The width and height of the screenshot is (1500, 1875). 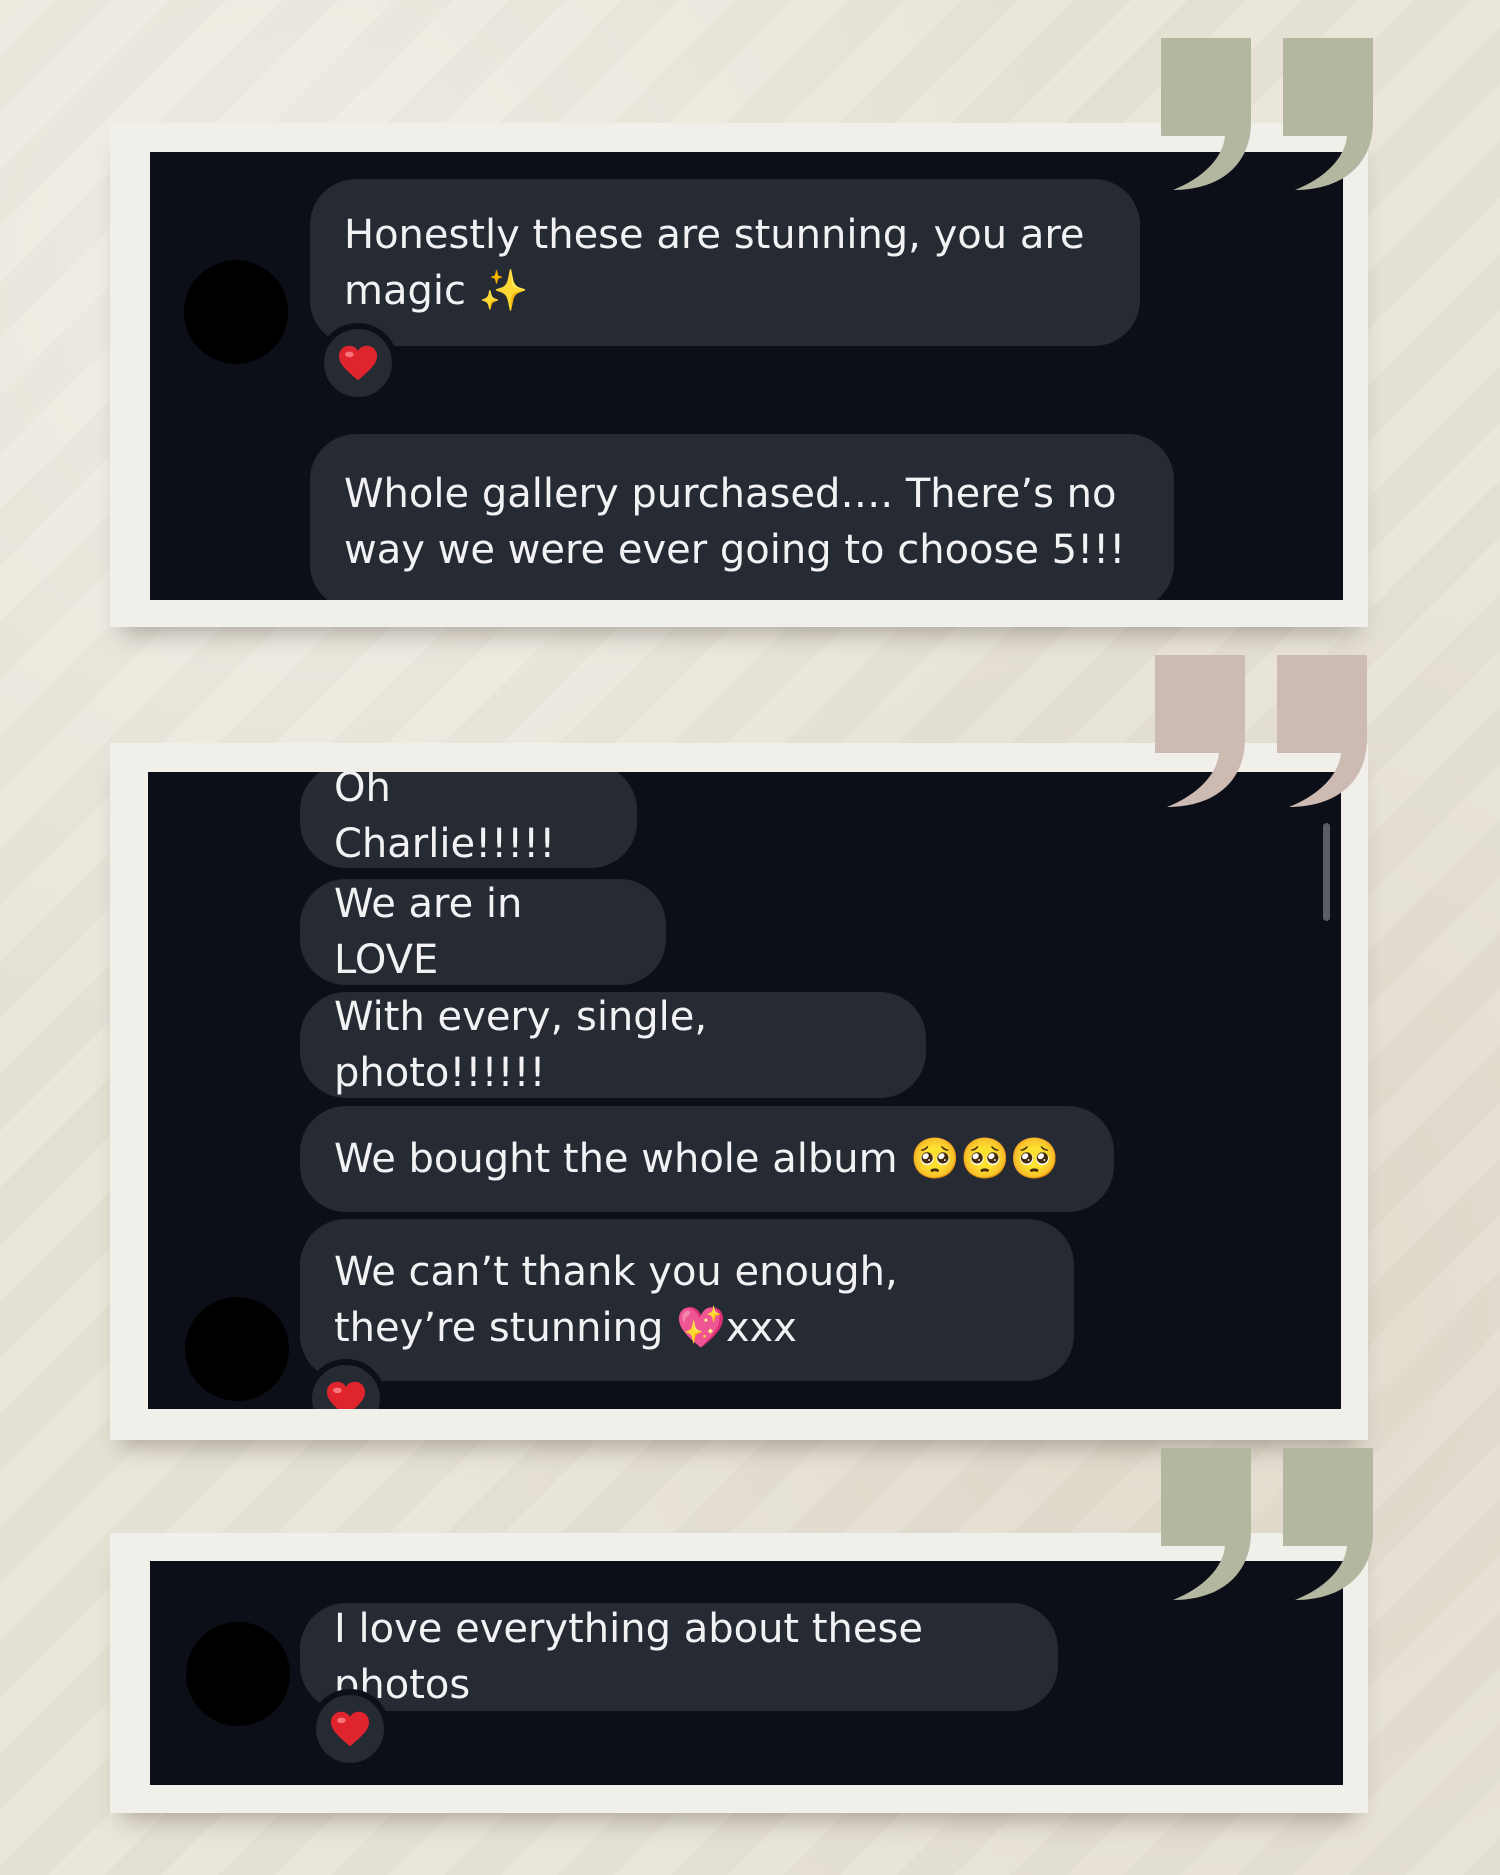 I want to click on message-bubble: We are in LOVE, so click(x=483, y=932).